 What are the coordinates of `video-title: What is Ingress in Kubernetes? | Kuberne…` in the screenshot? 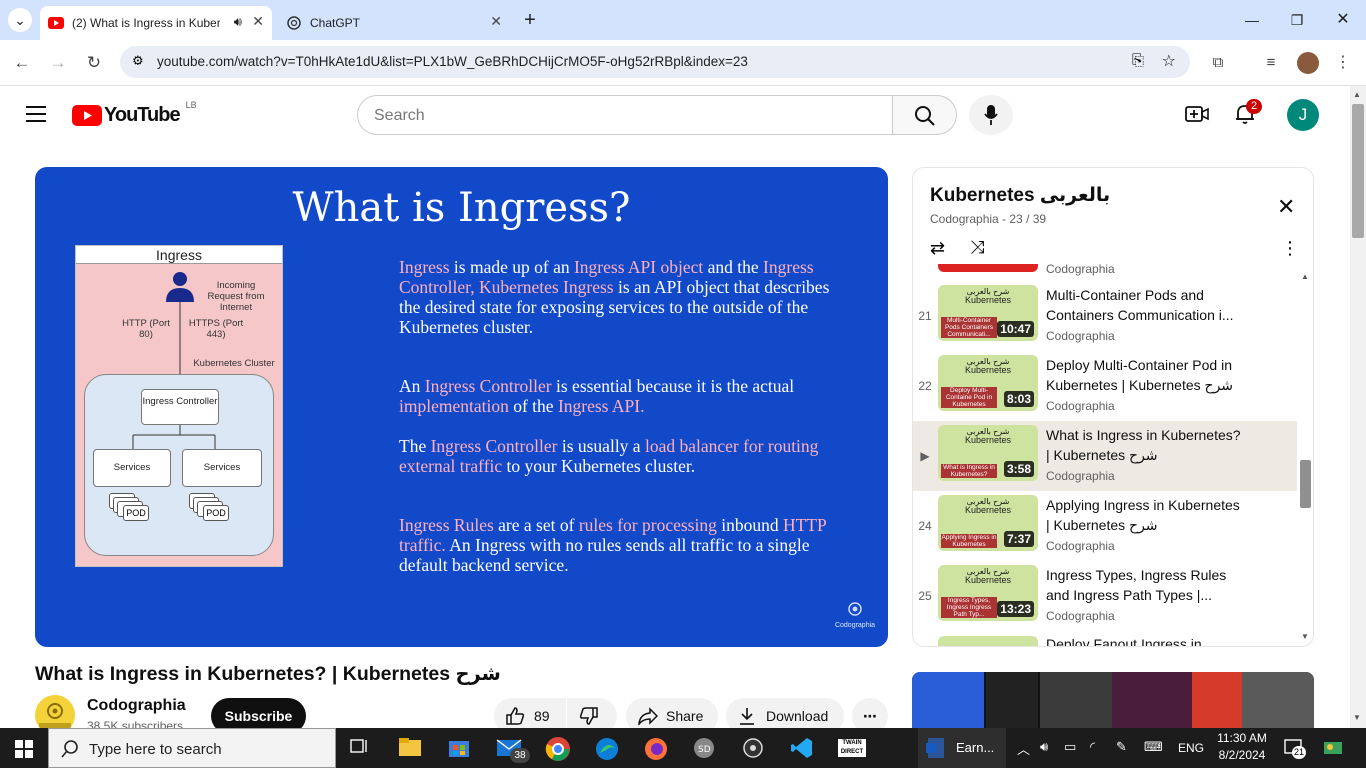 It's located at (268, 674).